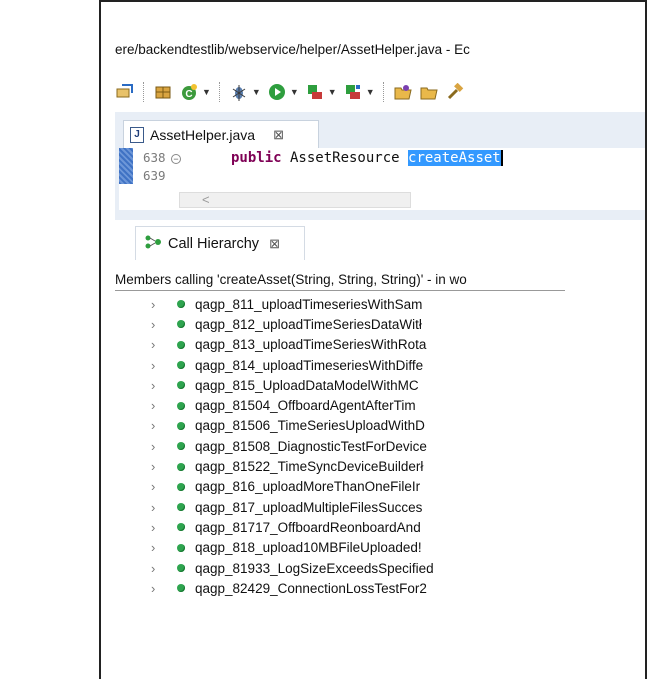  Describe the element at coordinates (153, 244) in the screenshot. I see `call-hierarchy-icon` at that location.